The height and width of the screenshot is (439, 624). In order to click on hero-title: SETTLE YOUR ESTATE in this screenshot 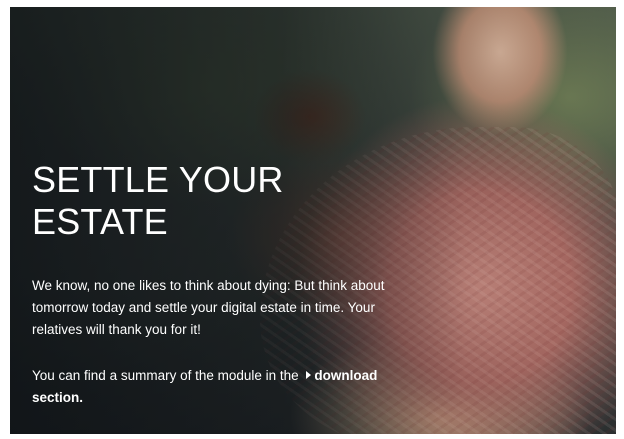, I will do `click(158, 200)`.